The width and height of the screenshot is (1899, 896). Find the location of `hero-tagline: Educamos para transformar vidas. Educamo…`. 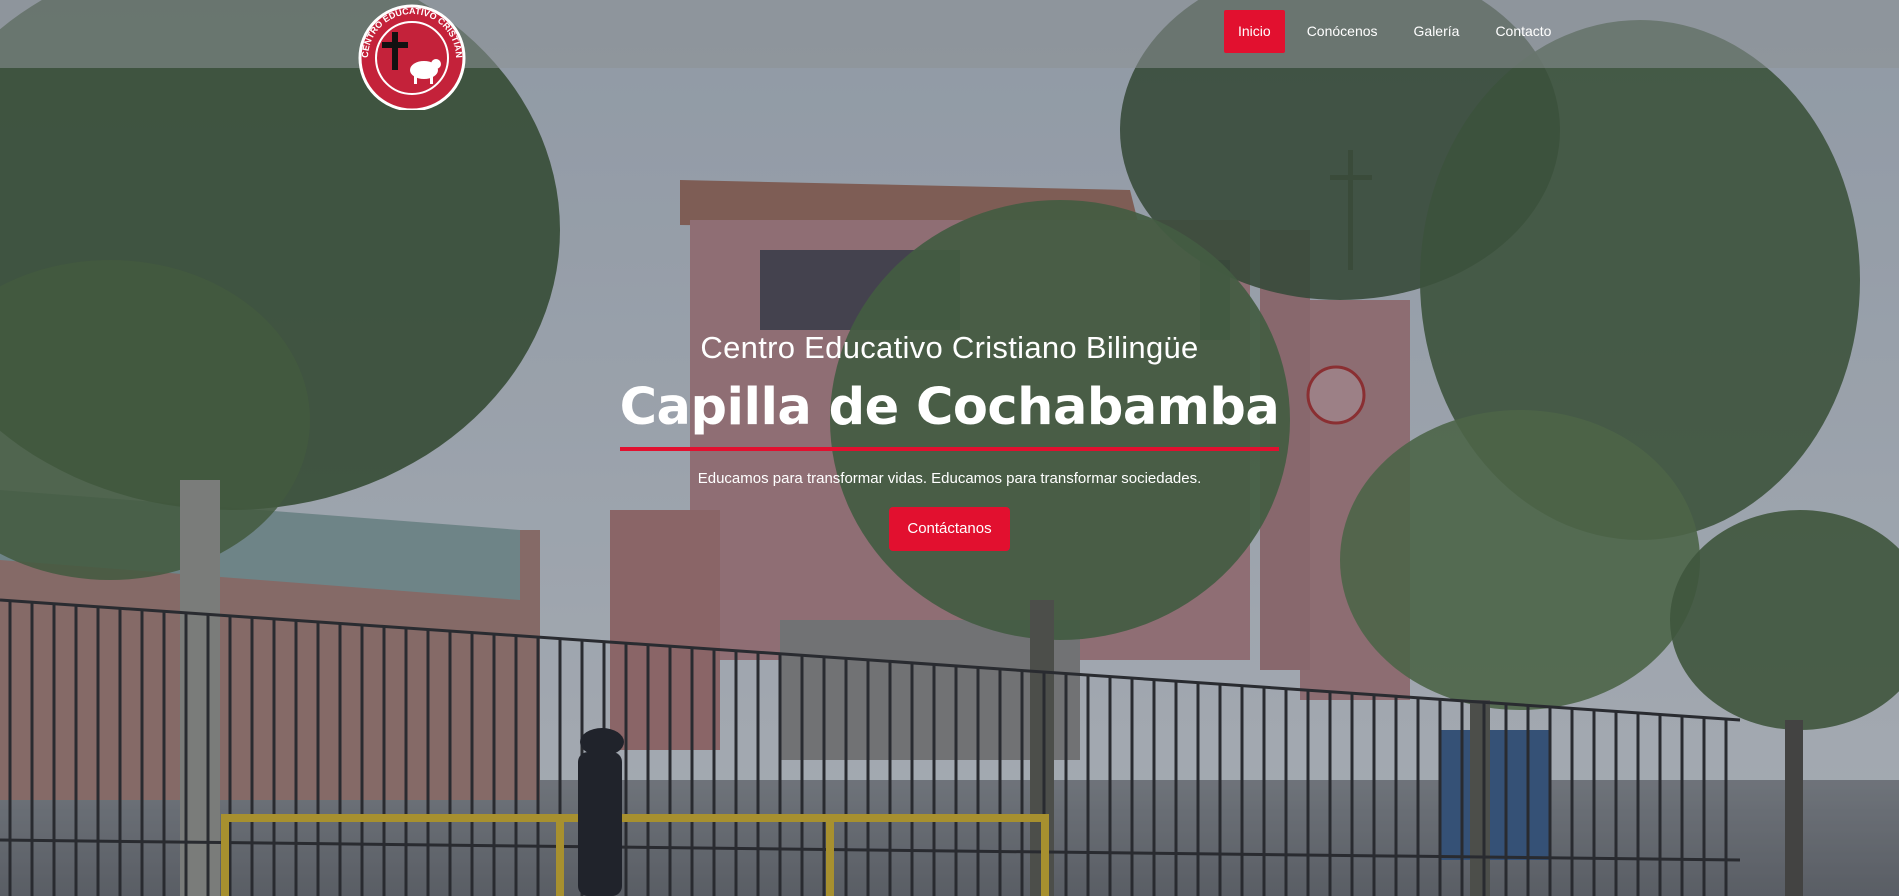

hero-tagline: Educamos para transformar vidas. Educamo… is located at coordinates (949, 478).